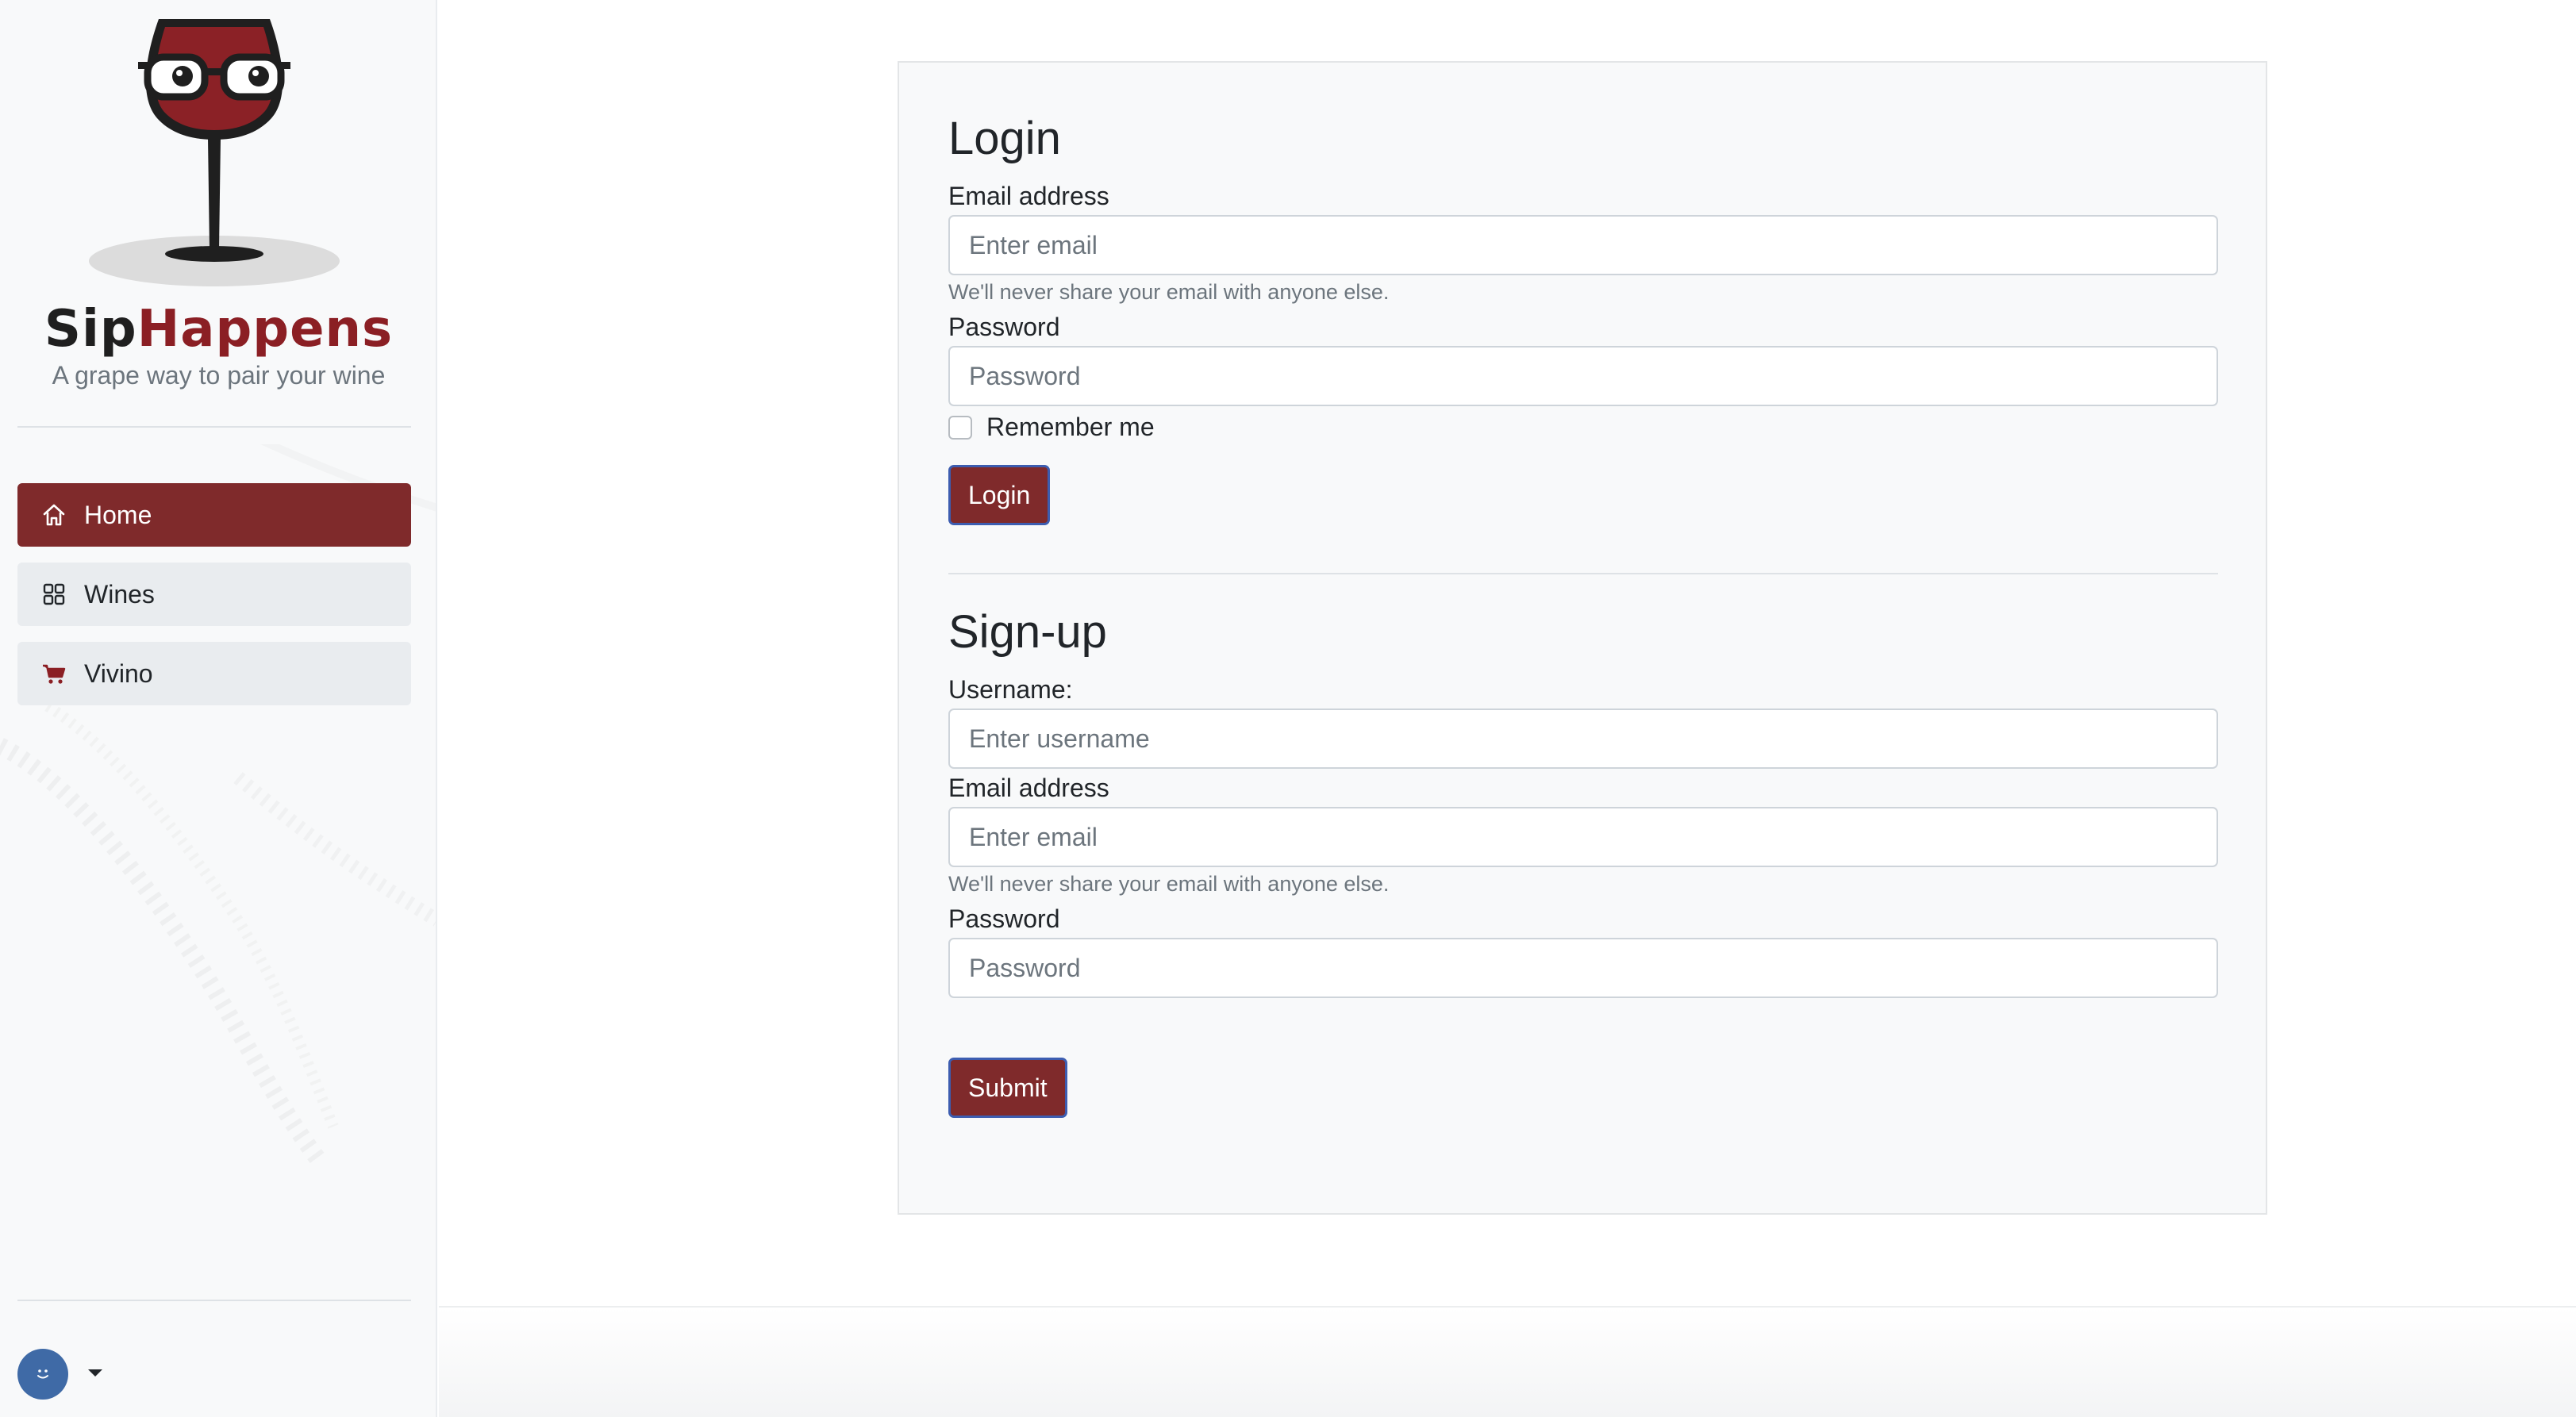 Image resolution: width=2576 pixels, height=1417 pixels. Describe the element at coordinates (219, 375) in the screenshot. I see `brand-tagline: A grape way to pair your wine` at that location.